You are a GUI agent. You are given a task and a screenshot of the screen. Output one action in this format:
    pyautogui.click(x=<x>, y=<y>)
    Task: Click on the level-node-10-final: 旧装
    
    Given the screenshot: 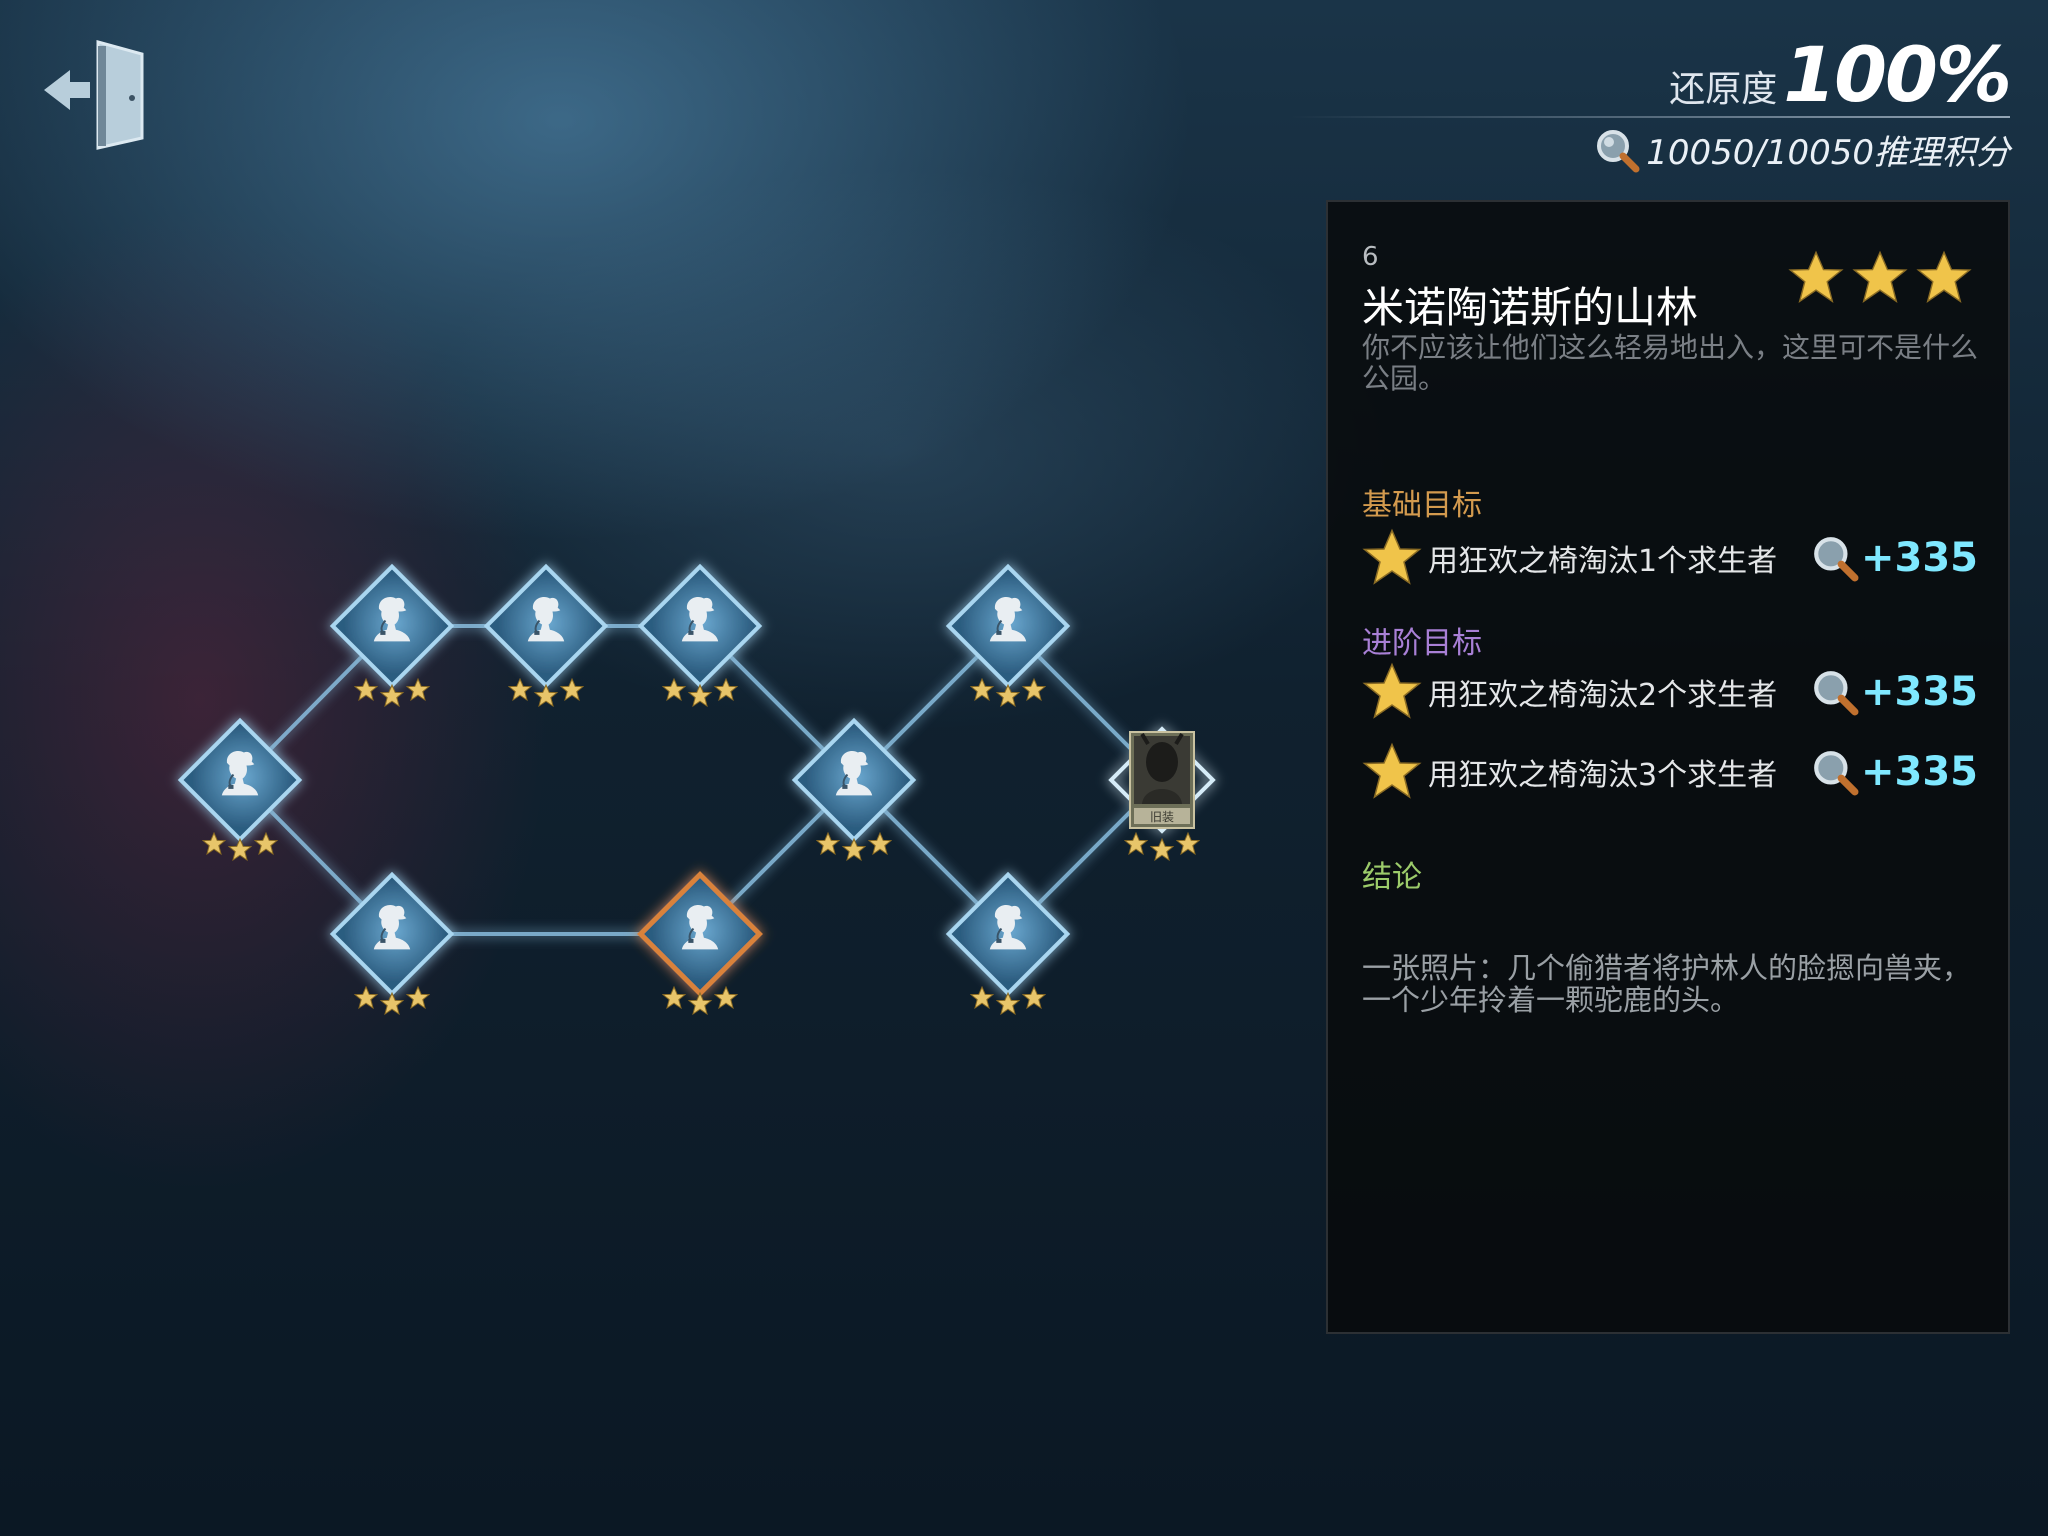 What is the action you would take?
    pyautogui.click(x=1162, y=793)
    